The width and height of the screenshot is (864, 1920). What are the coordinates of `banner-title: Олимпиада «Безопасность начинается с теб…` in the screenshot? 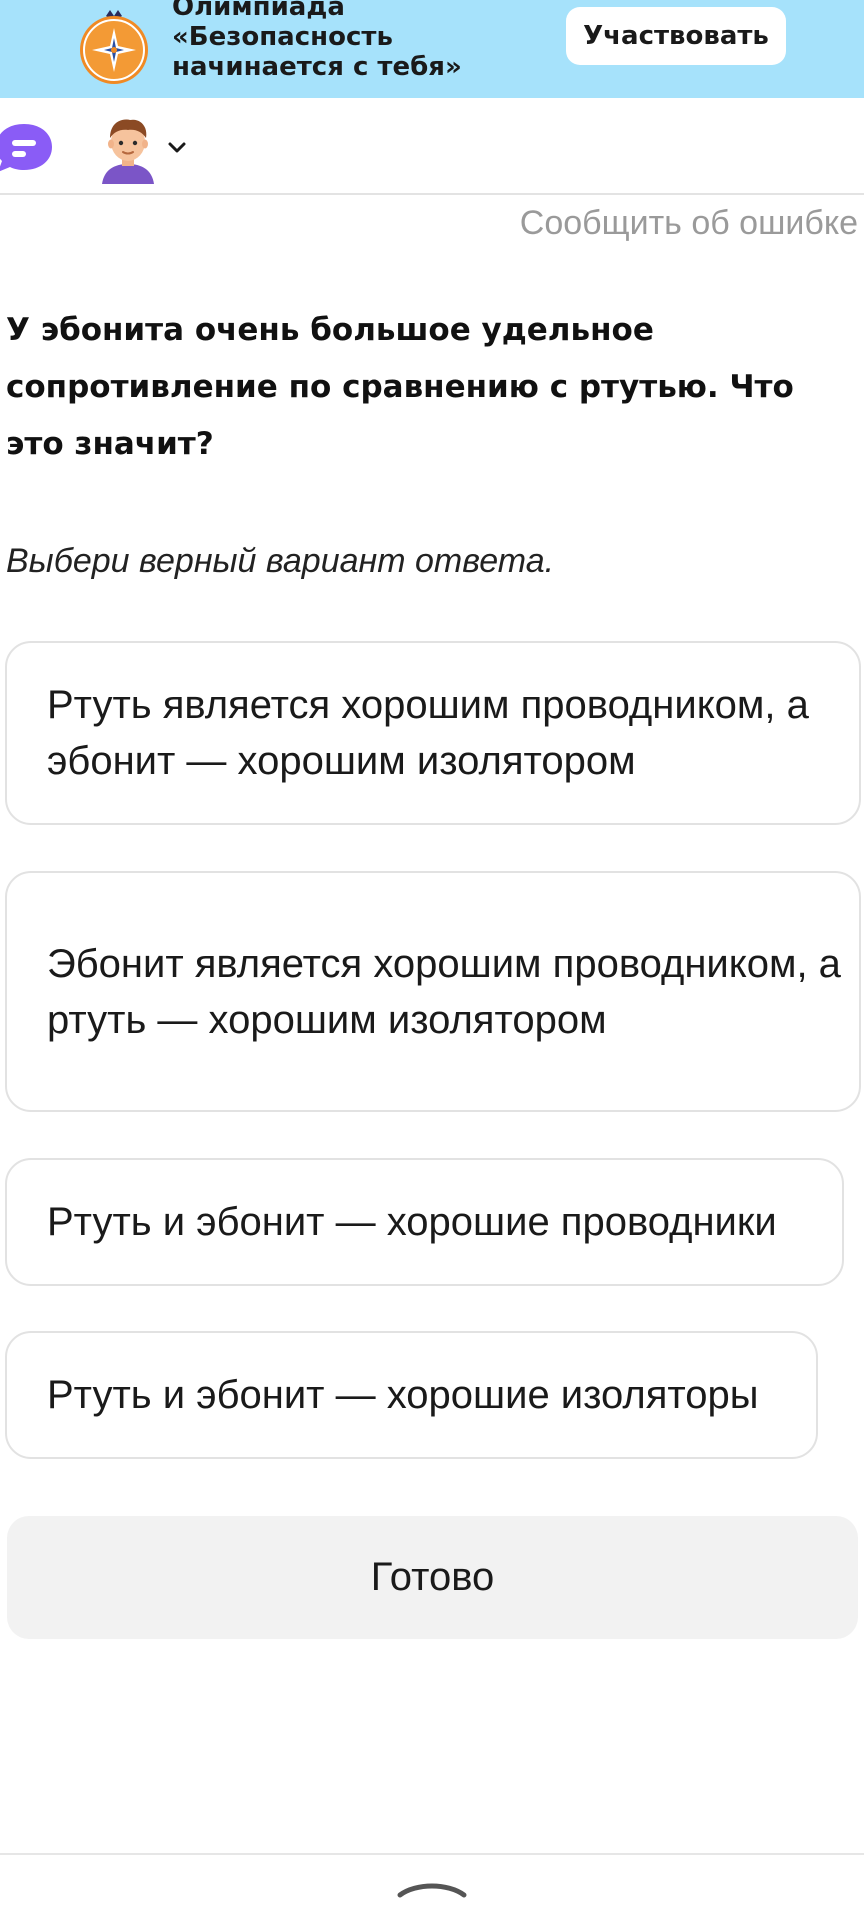 It's located at (352, 41).